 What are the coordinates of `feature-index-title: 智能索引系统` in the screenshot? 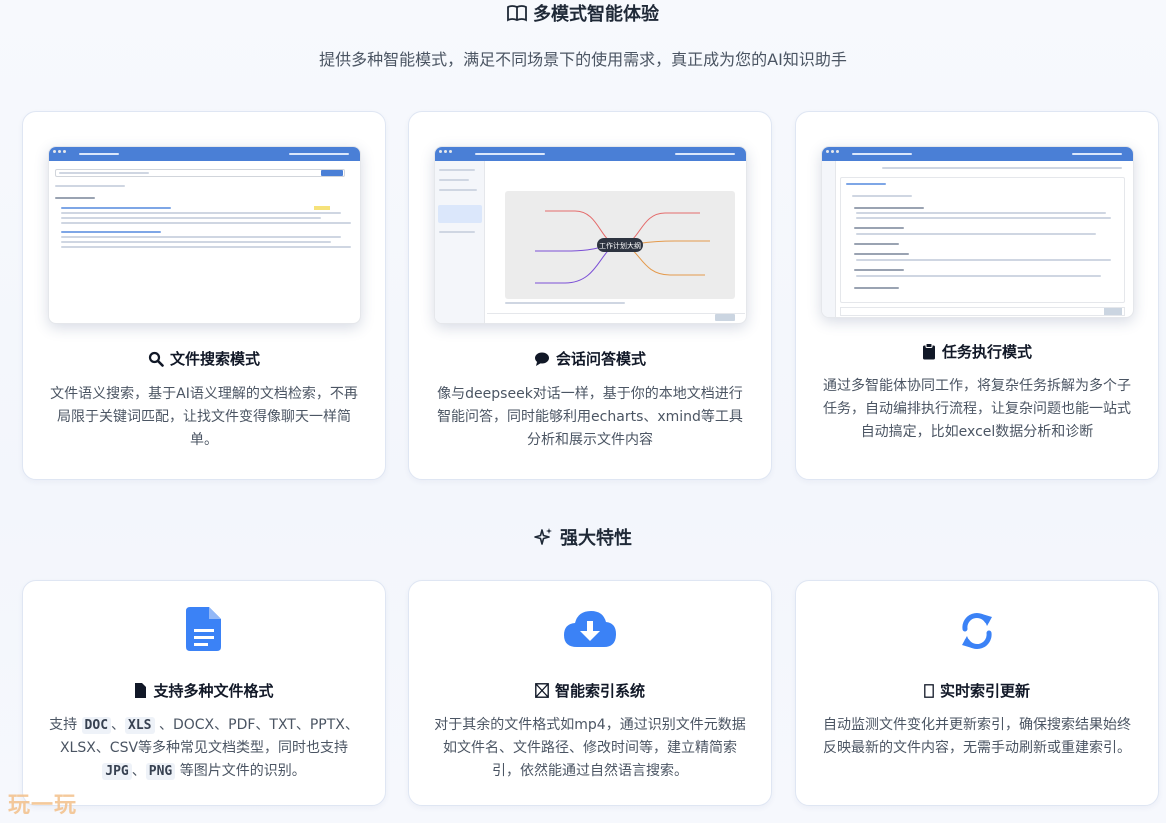 It's located at (590, 690).